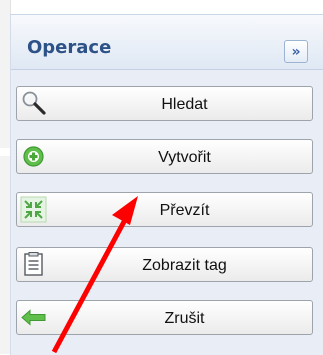  What do you see at coordinates (69, 47) in the screenshot?
I see `panel-title: Operace` at bounding box center [69, 47].